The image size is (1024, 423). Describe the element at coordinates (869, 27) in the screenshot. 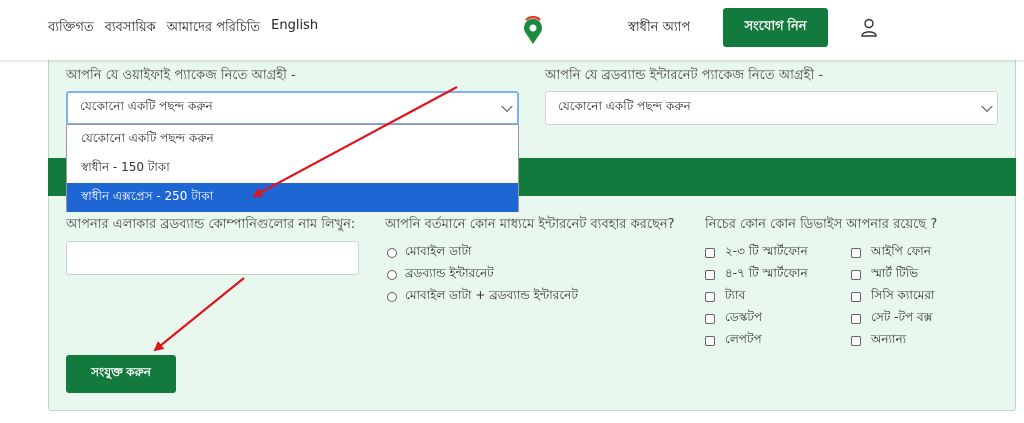

I see `user-icon` at that location.